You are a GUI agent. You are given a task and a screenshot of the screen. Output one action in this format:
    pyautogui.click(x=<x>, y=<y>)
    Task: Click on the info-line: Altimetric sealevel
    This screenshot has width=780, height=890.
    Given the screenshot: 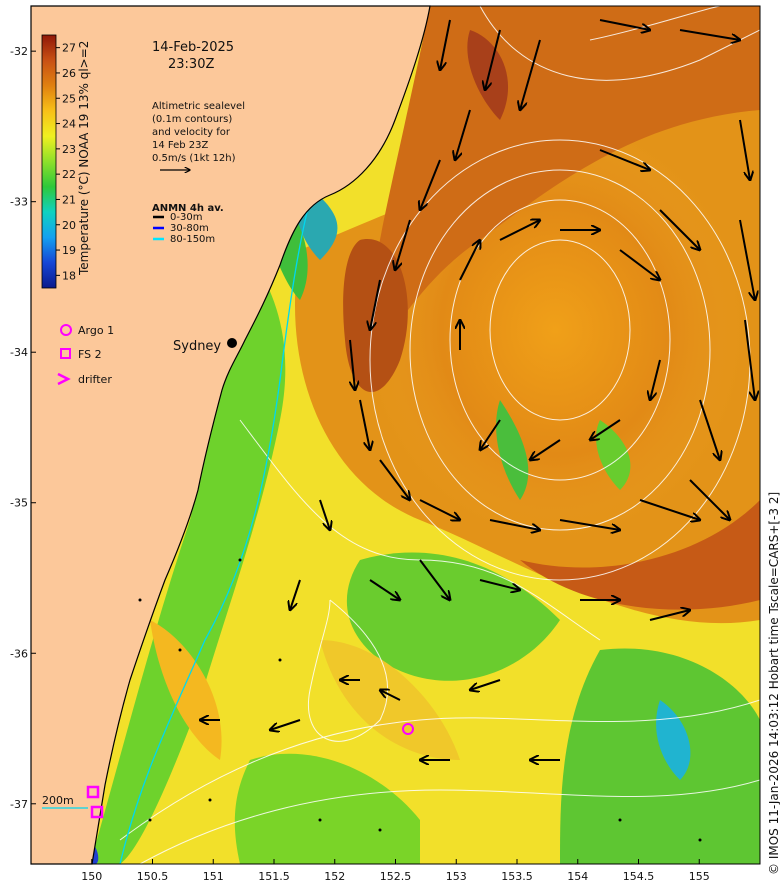 What is the action you would take?
    pyautogui.click(x=198, y=106)
    